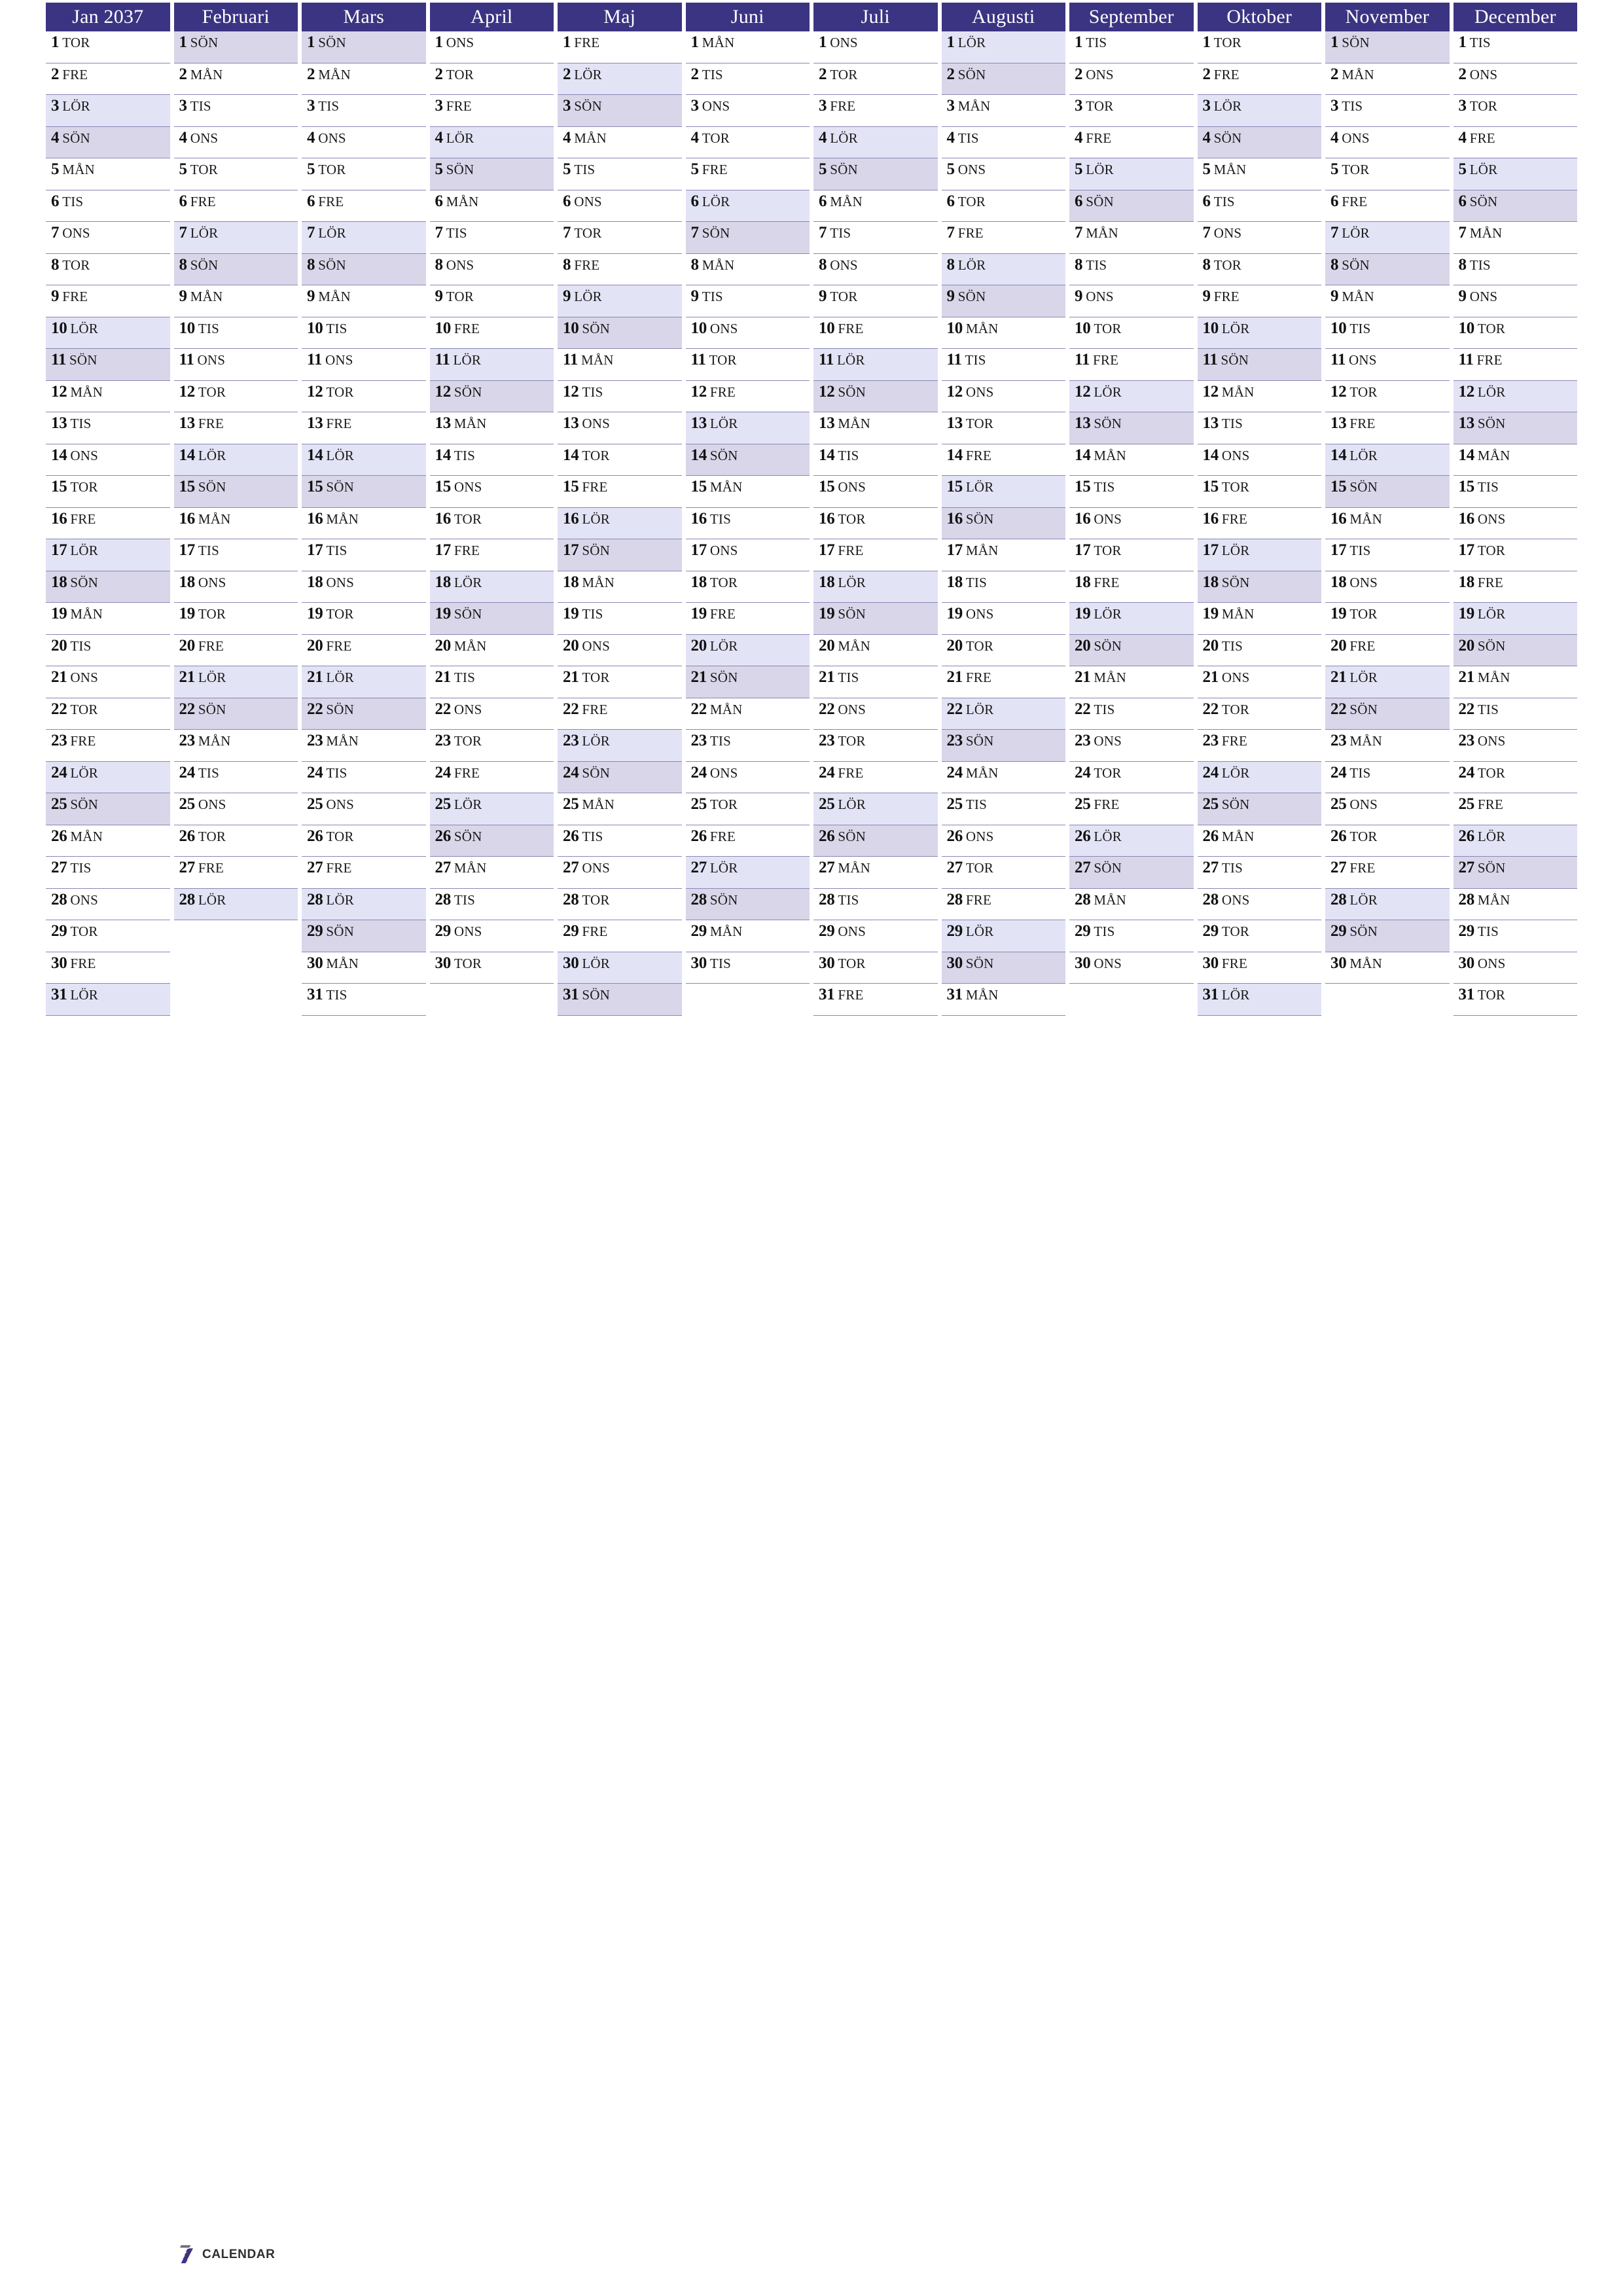 The image size is (1623, 2296). What do you see at coordinates (364, 904) in the screenshot?
I see `day-cell-3-28: 28 LÖR` at bounding box center [364, 904].